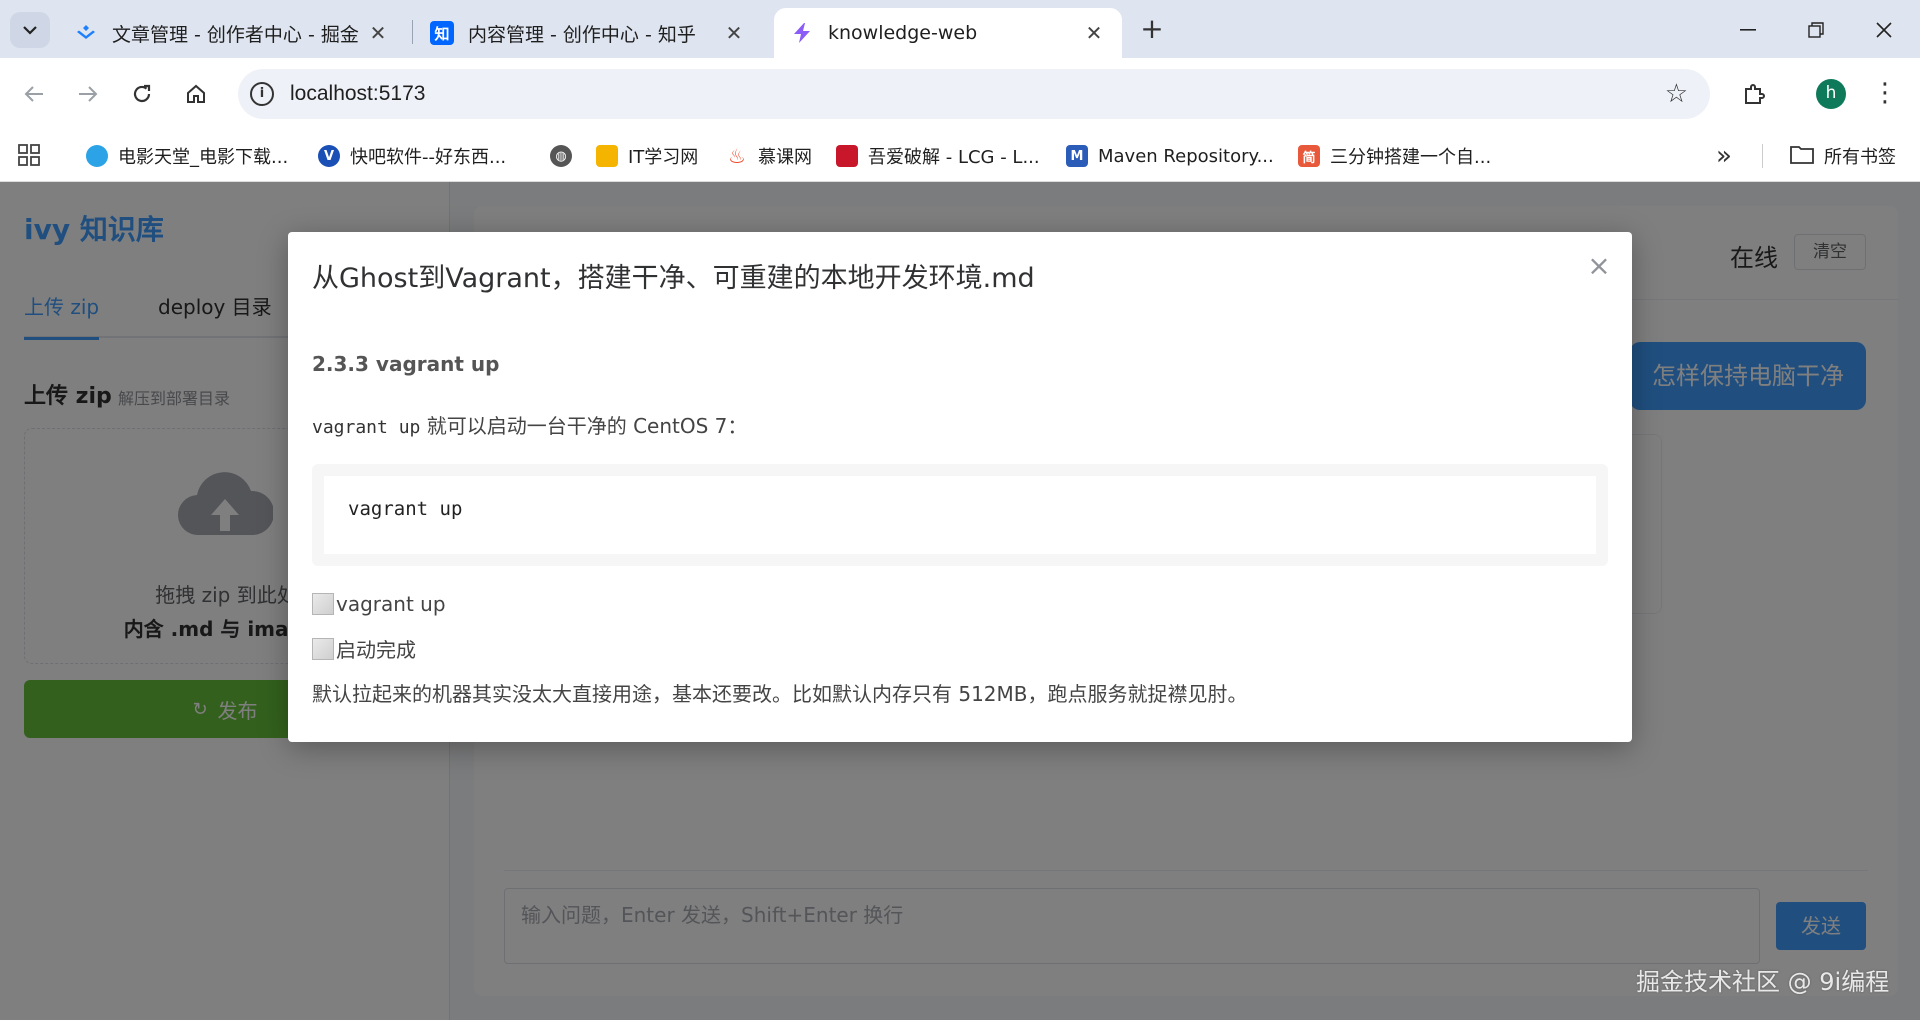 This screenshot has height=1020, width=1920. What do you see at coordinates (530, 426) in the screenshot?
I see `markdown-paragraph: vagrant up 就可以启动一台干净的 CentOS 7：` at bounding box center [530, 426].